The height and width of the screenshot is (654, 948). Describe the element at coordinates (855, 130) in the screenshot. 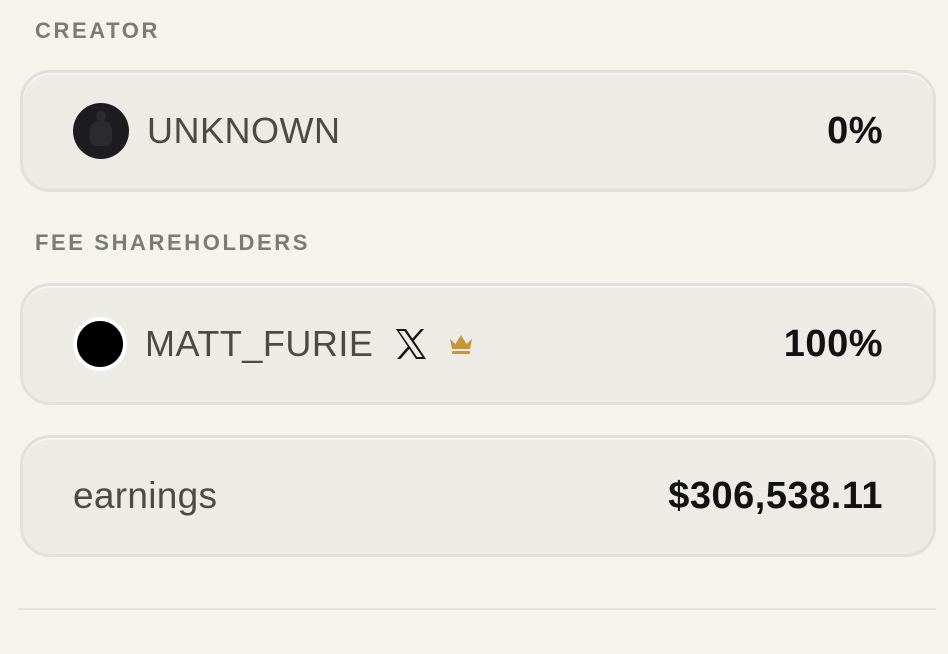

I see `creator-percent: 0%` at that location.